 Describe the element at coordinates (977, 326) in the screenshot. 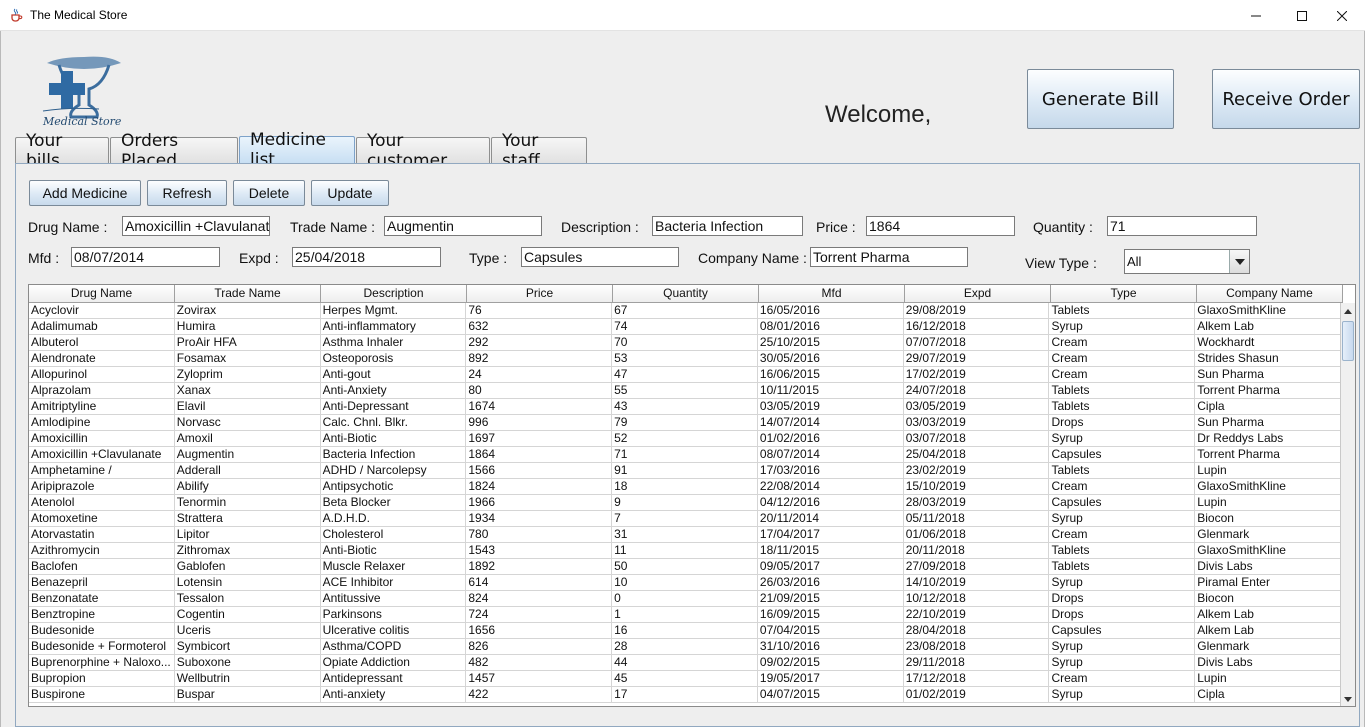

I see `cell-expd: 16/12/2018` at that location.